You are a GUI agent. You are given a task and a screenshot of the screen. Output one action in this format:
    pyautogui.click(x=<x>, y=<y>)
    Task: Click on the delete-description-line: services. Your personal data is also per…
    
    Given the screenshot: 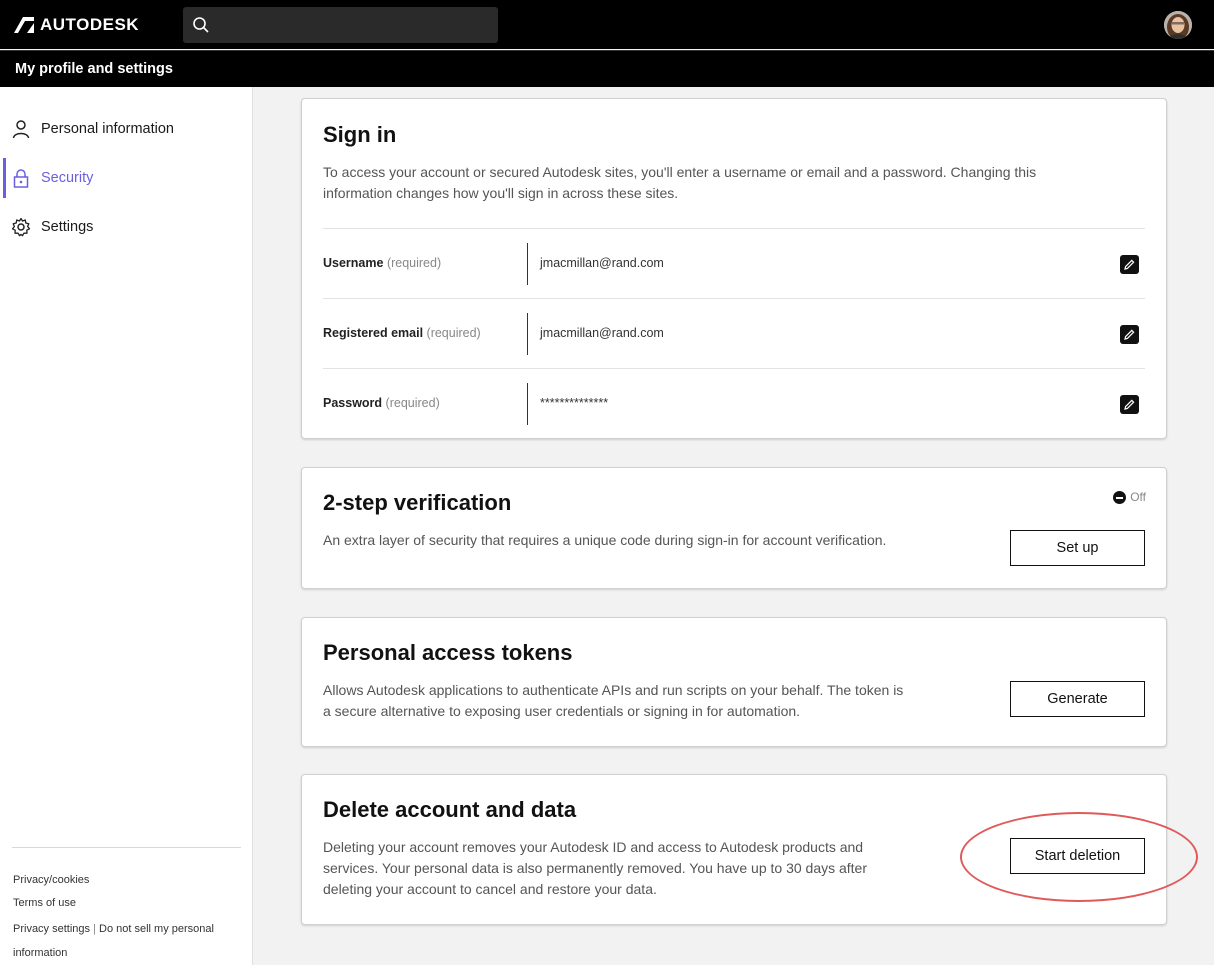 What is the action you would take?
    pyautogui.click(x=595, y=868)
    